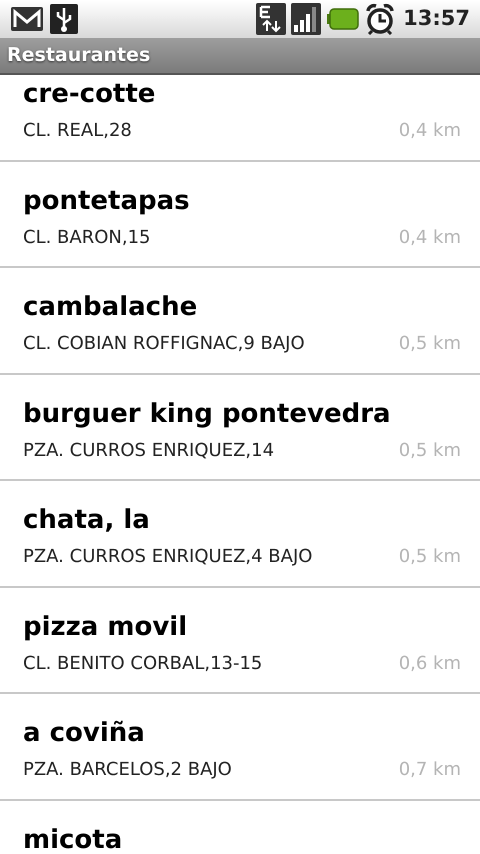 The height and width of the screenshot is (854, 480). Describe the element at coordinates (105, 627) in the screenshot. I see `restaurant-name: pizza movil` at that location.